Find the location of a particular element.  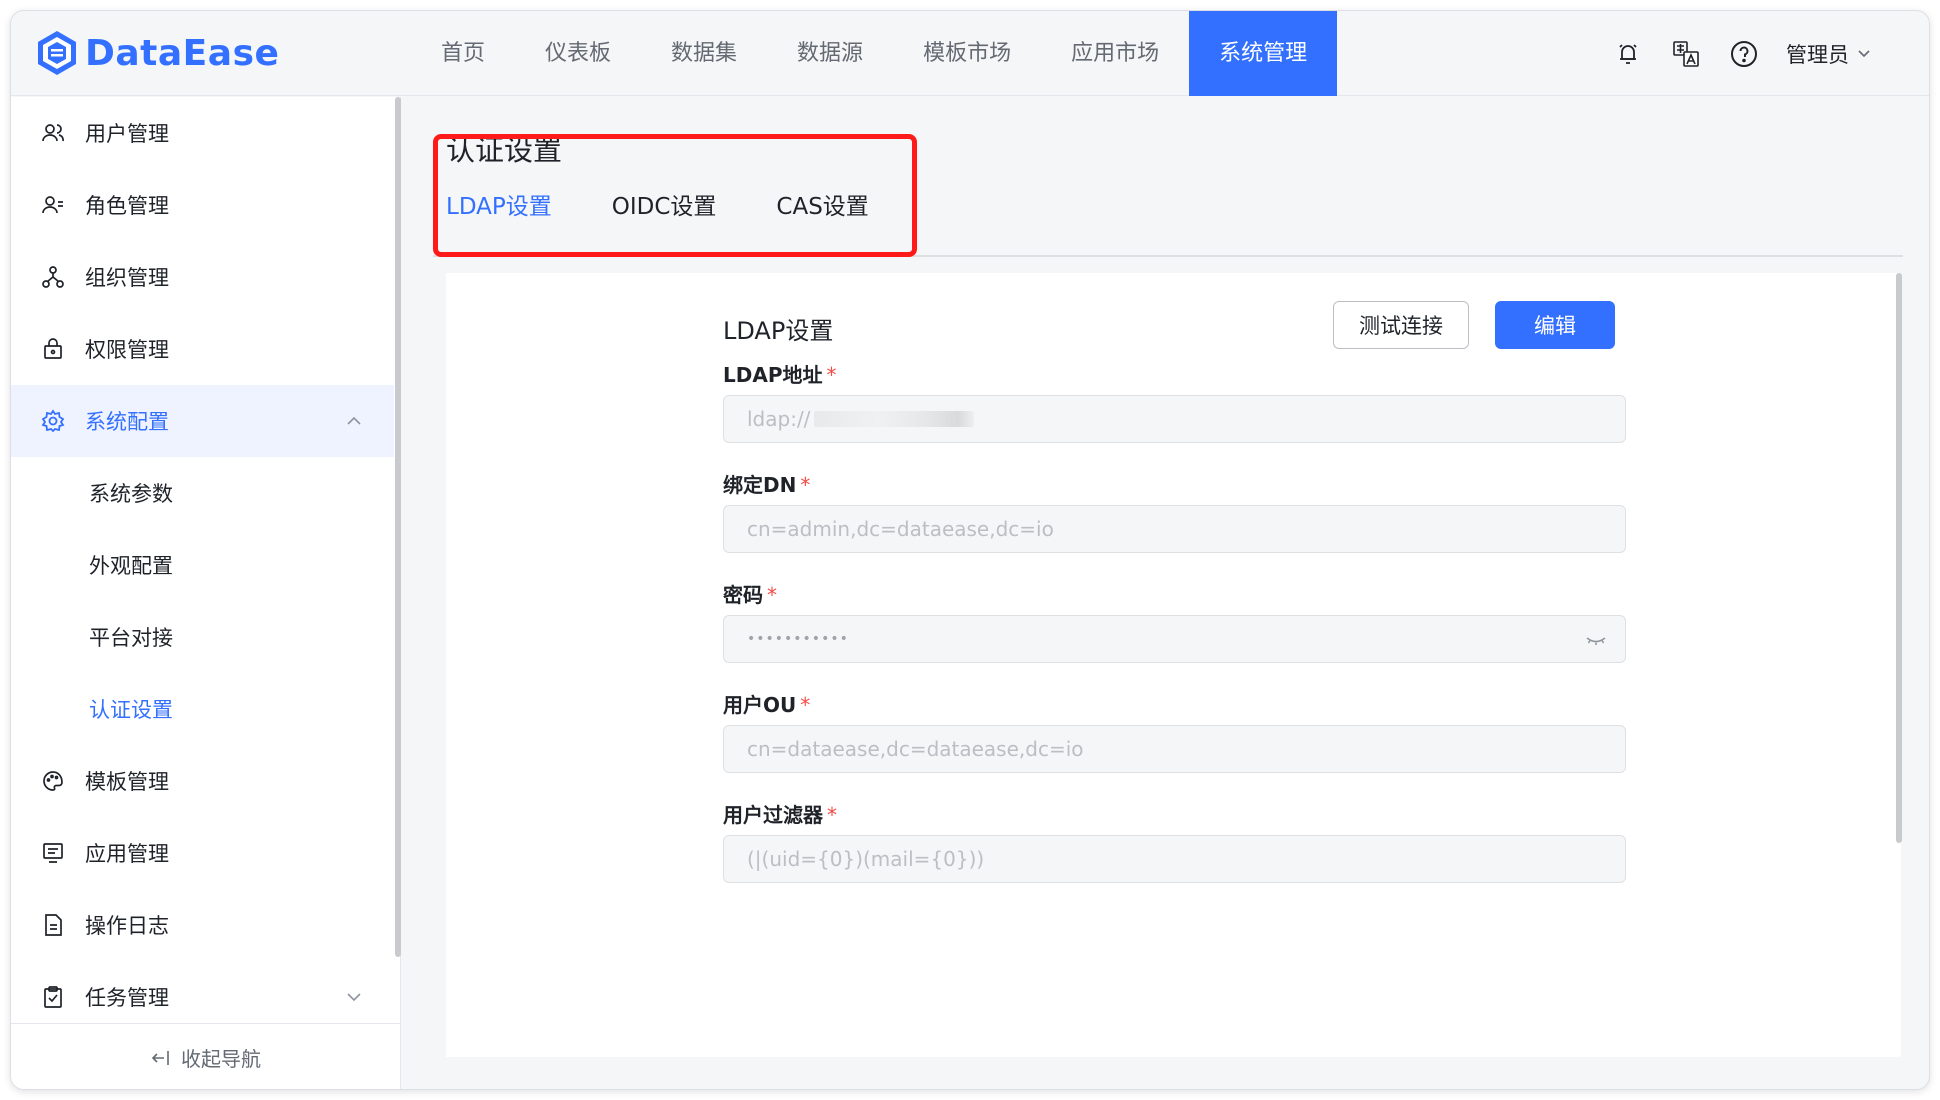

nav-datasource: 数据源 is located at coordinates (830, 53).